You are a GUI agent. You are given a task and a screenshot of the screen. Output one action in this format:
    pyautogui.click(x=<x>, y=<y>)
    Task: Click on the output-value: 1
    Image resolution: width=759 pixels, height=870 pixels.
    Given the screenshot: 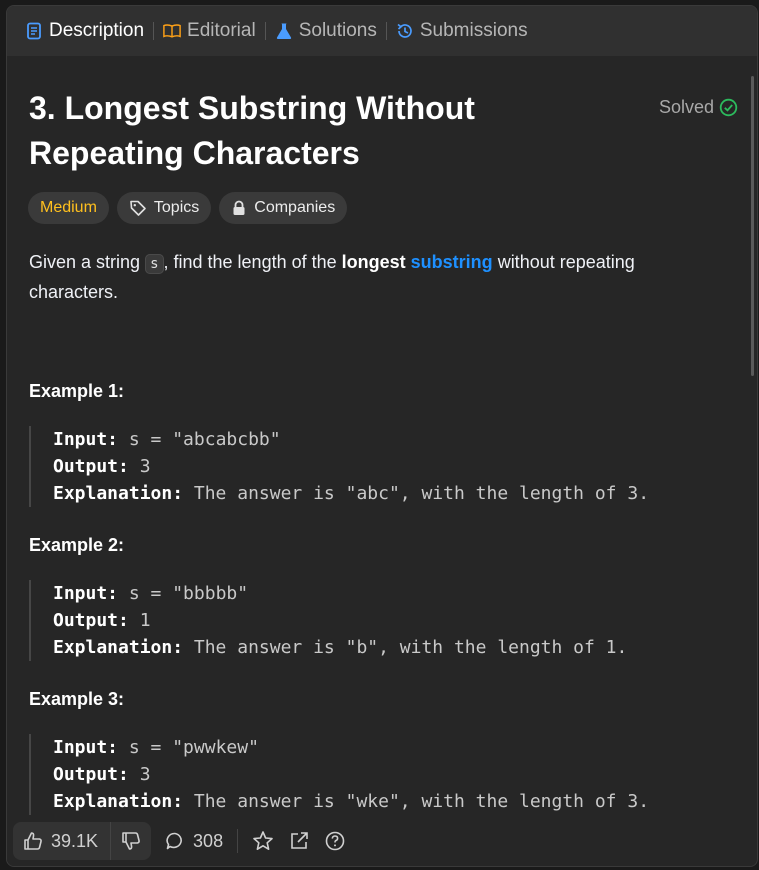 What is the action you would take?
    pyautogui.click(x=139, y=620)
    